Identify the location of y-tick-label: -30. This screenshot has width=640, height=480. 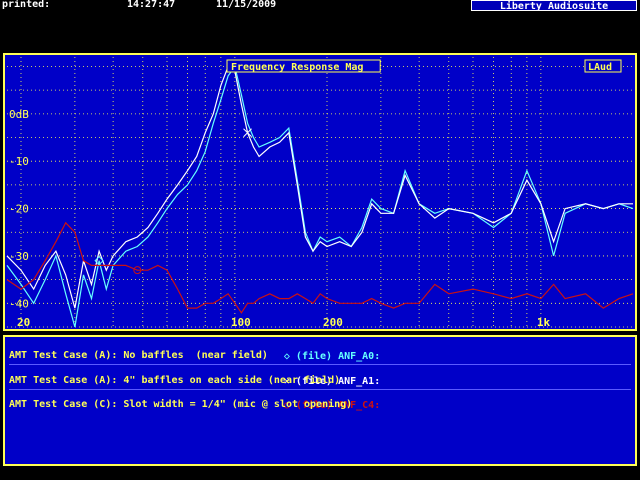
(19, 256).